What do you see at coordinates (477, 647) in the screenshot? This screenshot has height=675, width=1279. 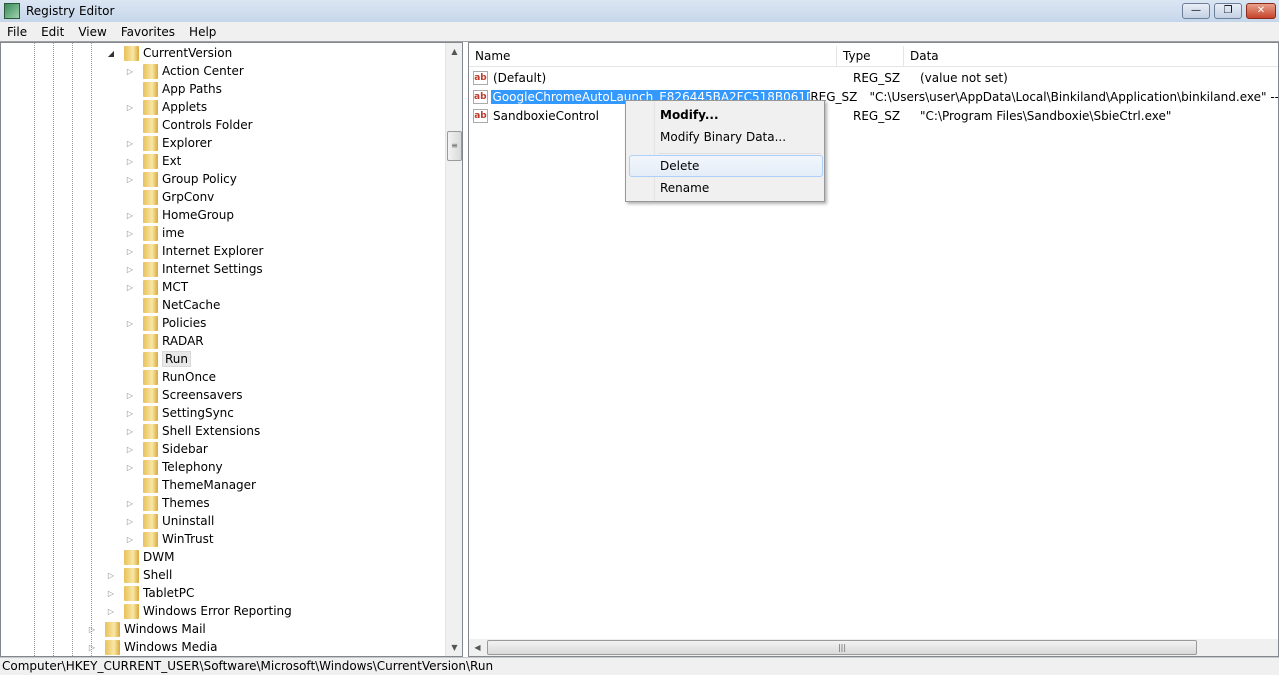 I see `scroll-left-icon: ◀` at bounding box center [477, 647].